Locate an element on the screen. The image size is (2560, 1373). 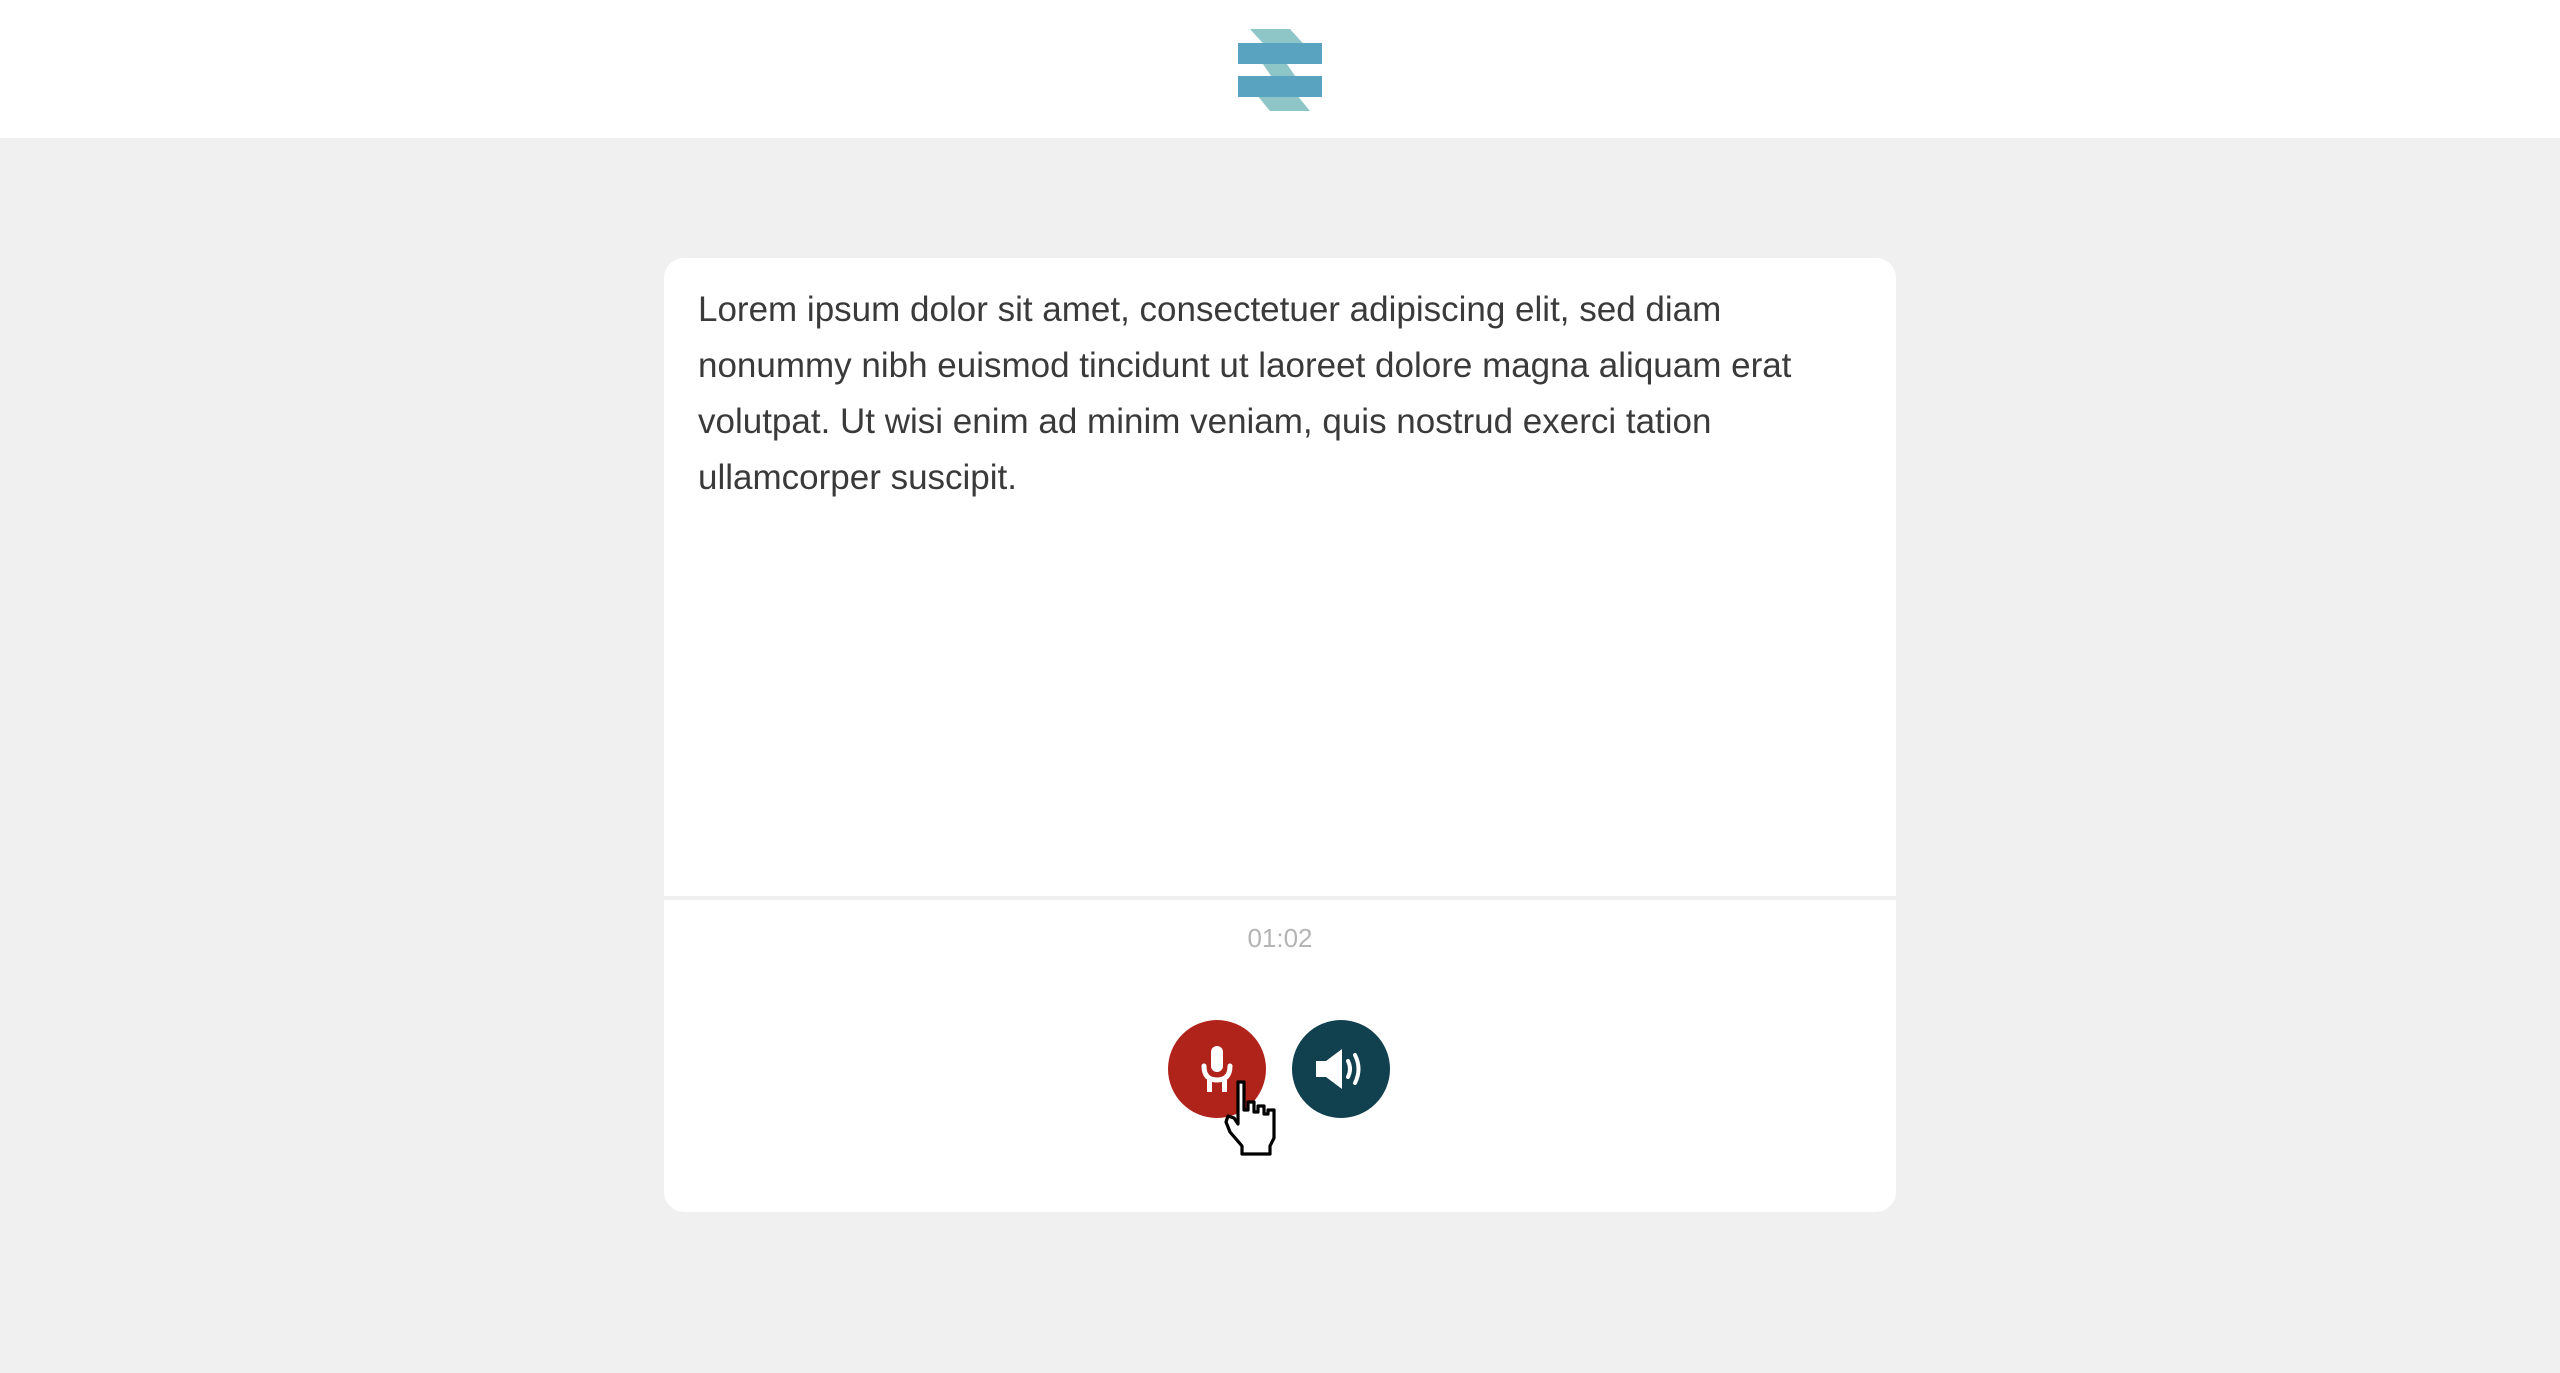
divider is located at coordinates (1280, 898).